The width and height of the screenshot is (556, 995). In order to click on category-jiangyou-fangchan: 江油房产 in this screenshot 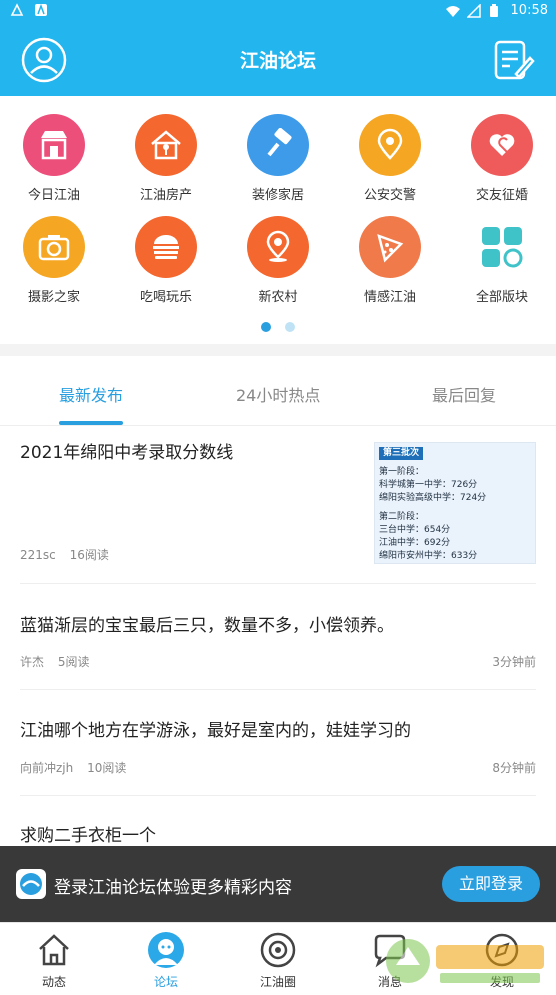, I will do `click(166, 158)`.